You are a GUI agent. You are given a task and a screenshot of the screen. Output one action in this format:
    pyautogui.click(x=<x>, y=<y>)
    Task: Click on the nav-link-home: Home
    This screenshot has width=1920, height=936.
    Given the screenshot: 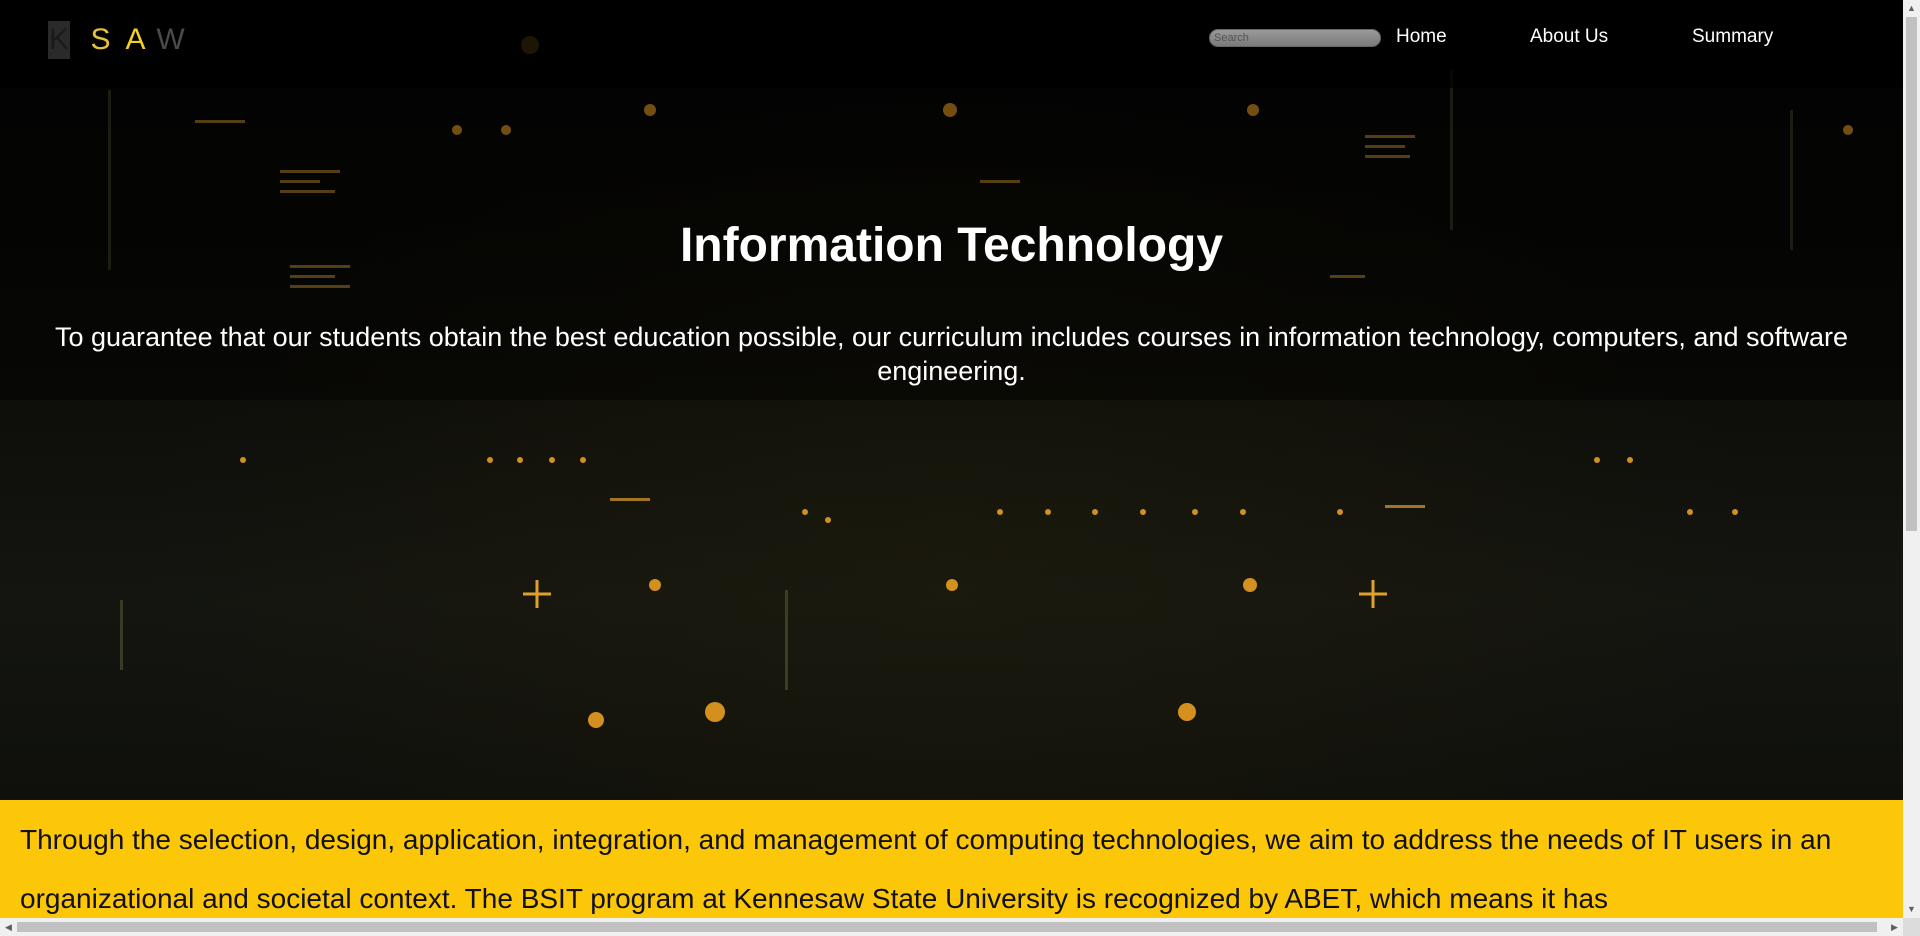 What is the action you would take?
    pyautogui.click(x=1421, y=37)
    